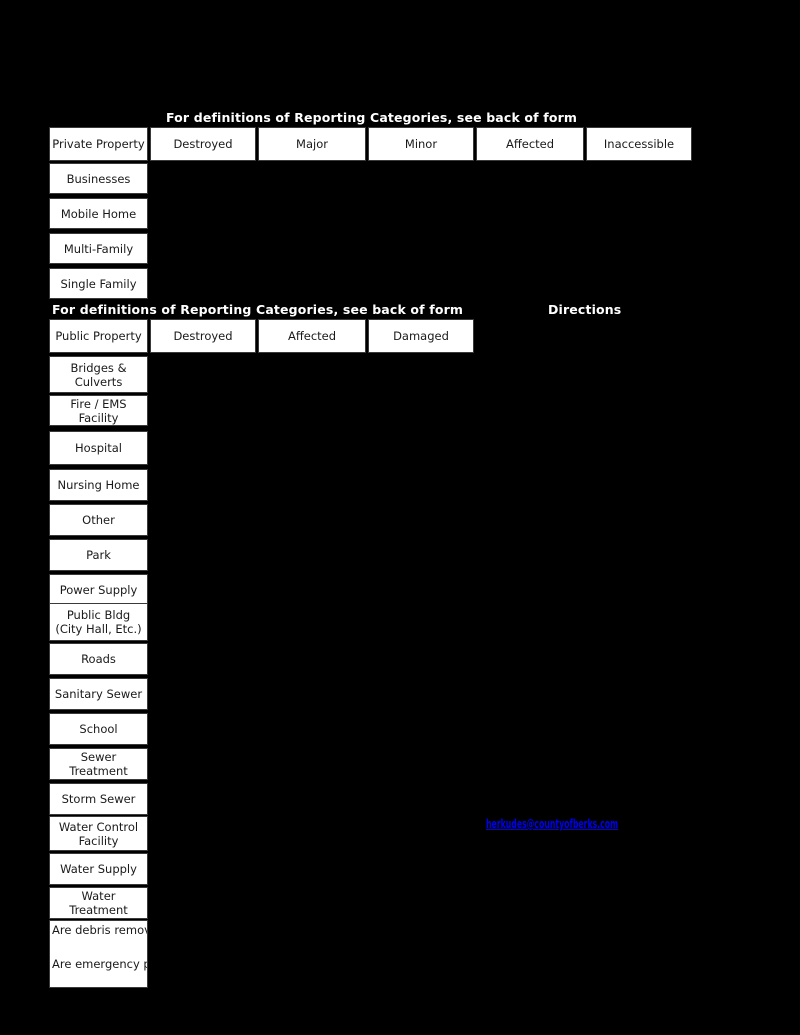 This screenshot has height=1035, width=800. I want to click on public-property-corner-label: Public Property, so click(98, 336).